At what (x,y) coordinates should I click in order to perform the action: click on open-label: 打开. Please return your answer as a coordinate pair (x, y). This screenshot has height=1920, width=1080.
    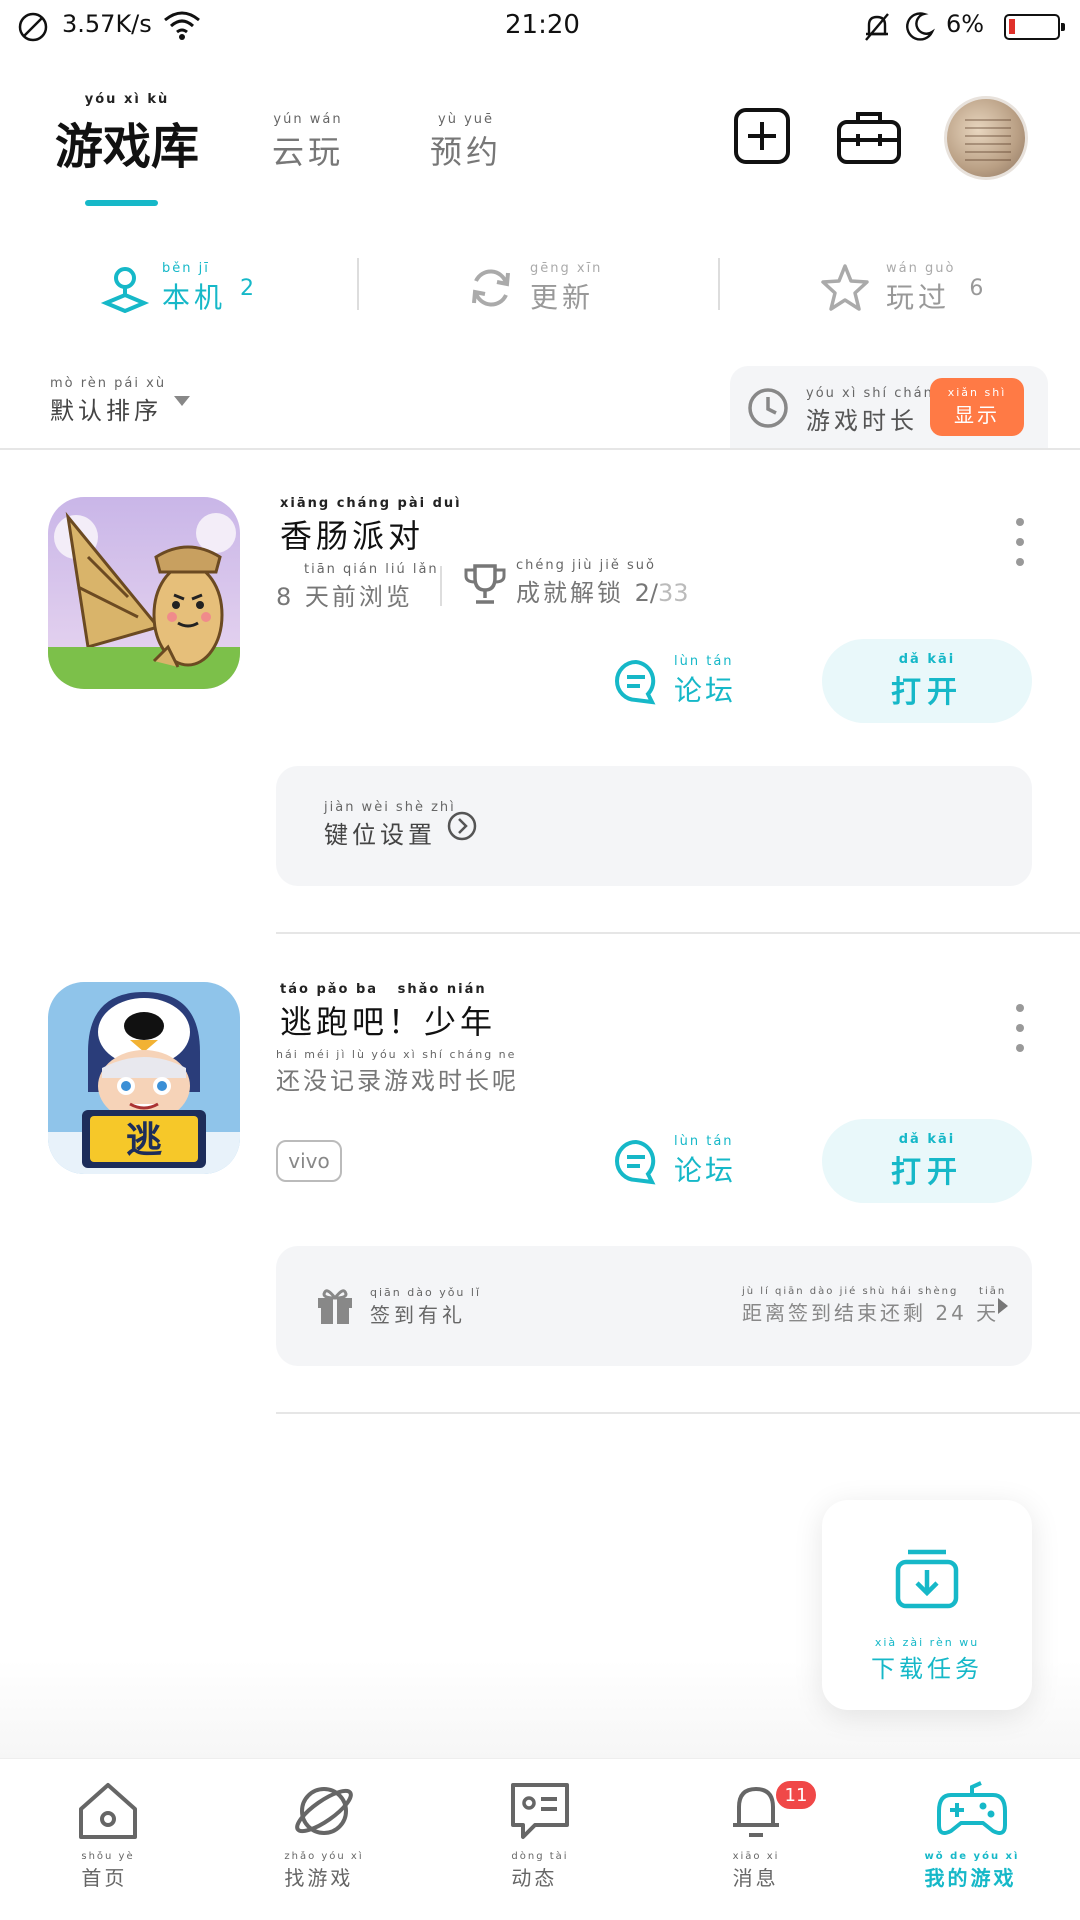
    Looking at the image, I should click on (927, 692).